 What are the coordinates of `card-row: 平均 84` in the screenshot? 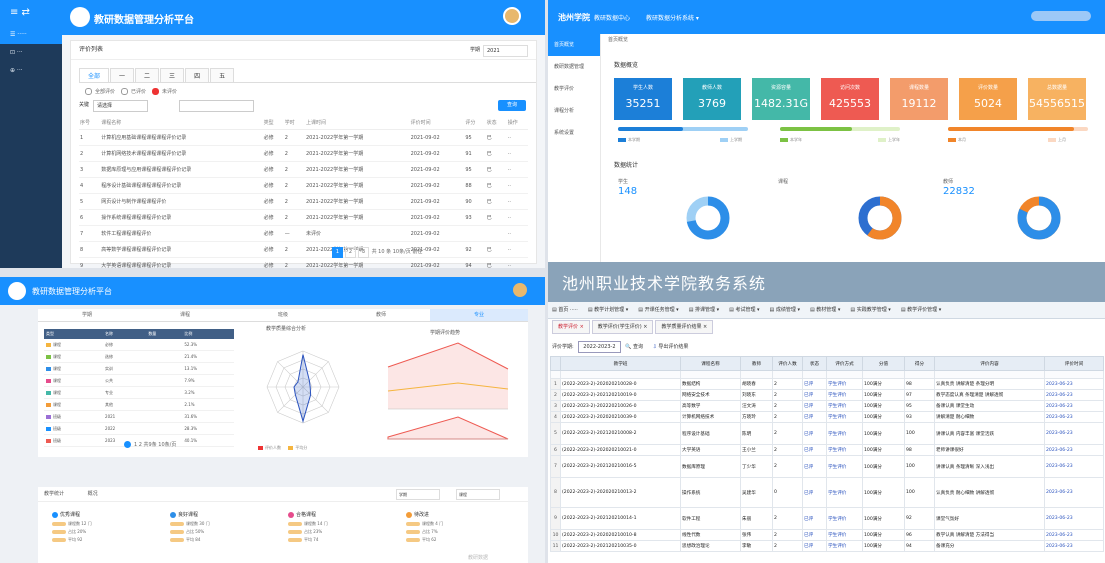 It's located at (220, 541).